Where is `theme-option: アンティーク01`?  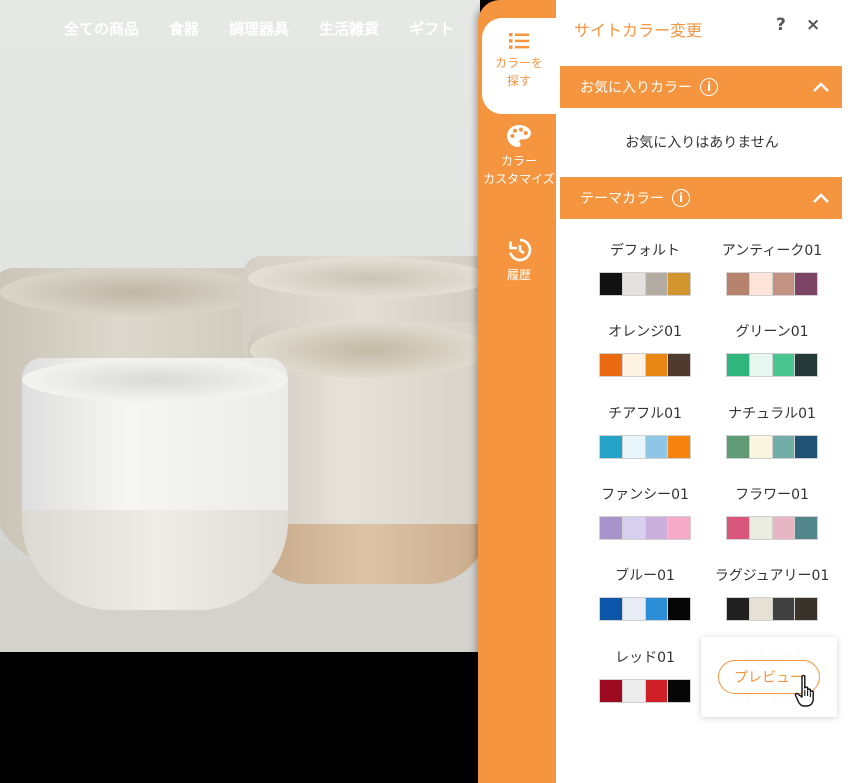 theme-option: アンティーク01 is located at coordinates (772, 268).